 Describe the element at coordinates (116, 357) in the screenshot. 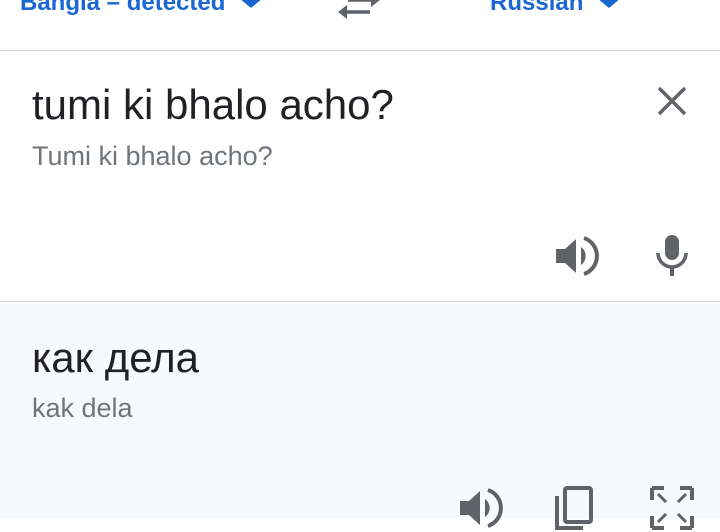

I see `translation-text: как дела` at that location.